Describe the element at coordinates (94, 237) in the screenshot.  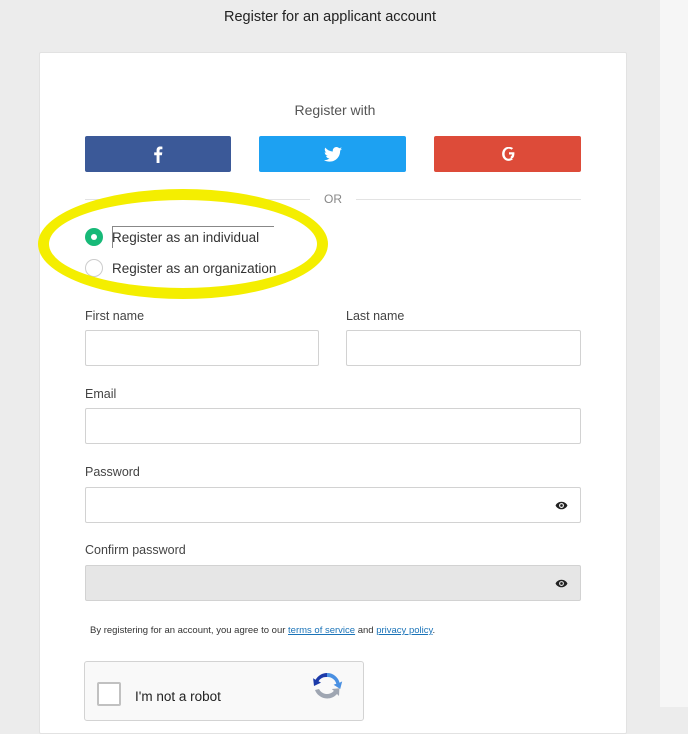
I see `radio-selected-icon` at that location.